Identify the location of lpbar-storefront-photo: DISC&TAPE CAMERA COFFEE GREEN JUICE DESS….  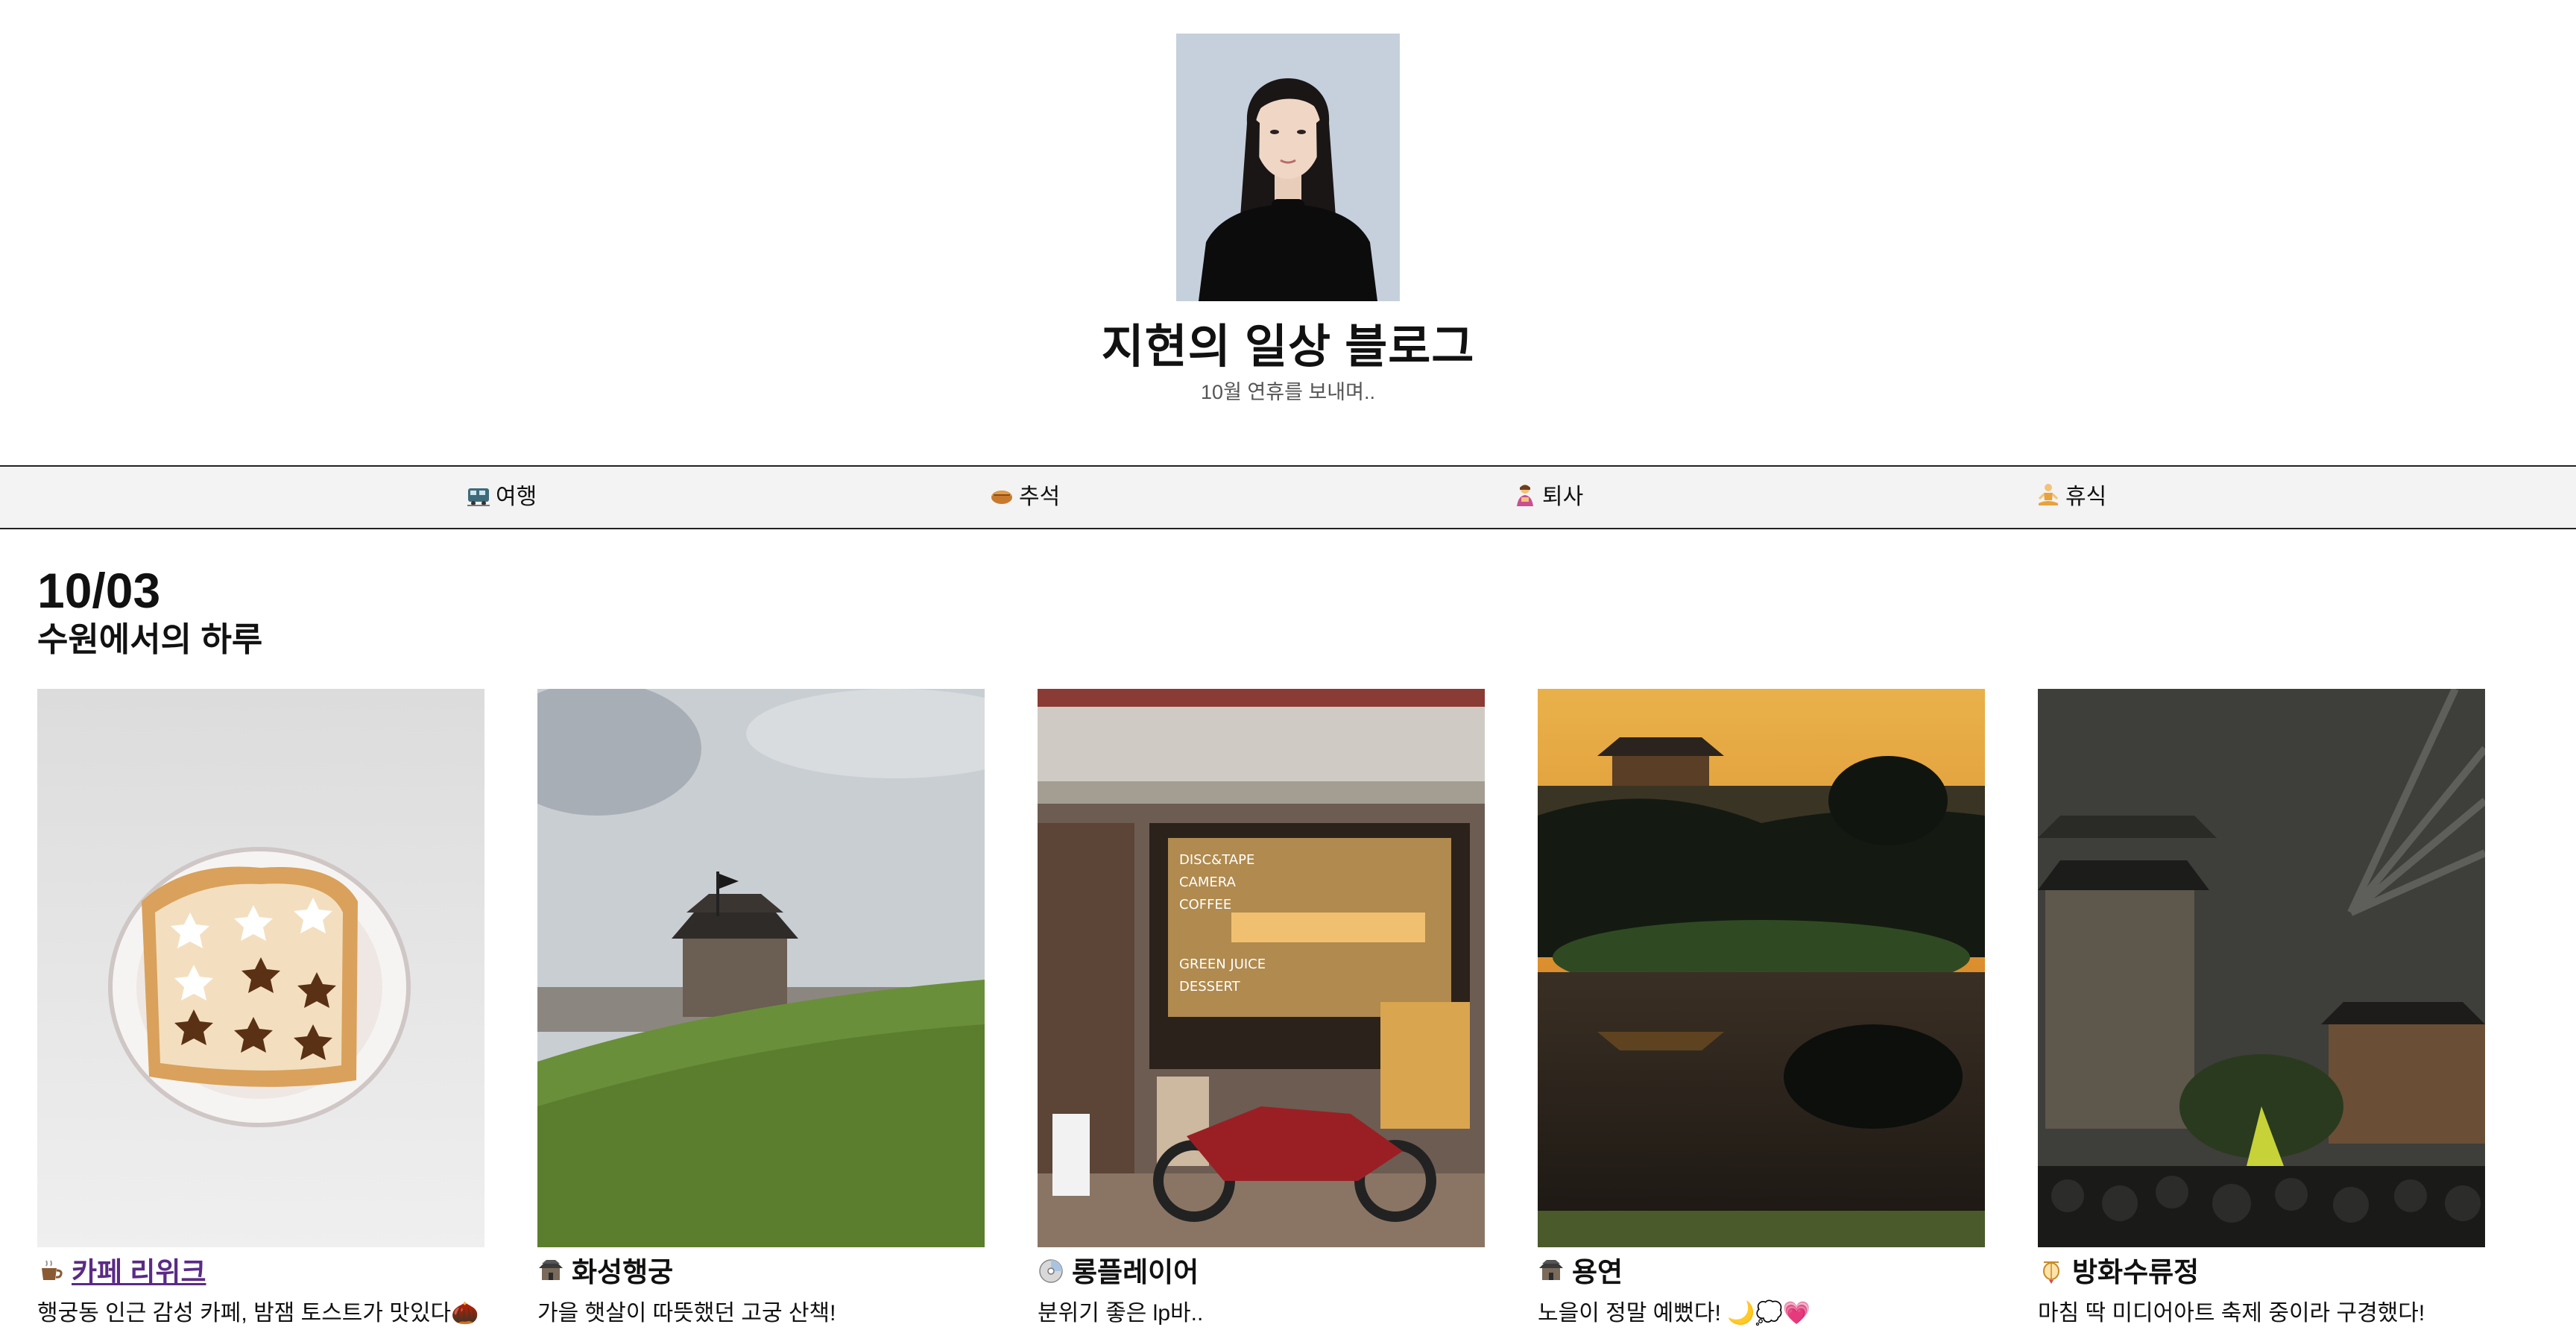
(1261, 968).